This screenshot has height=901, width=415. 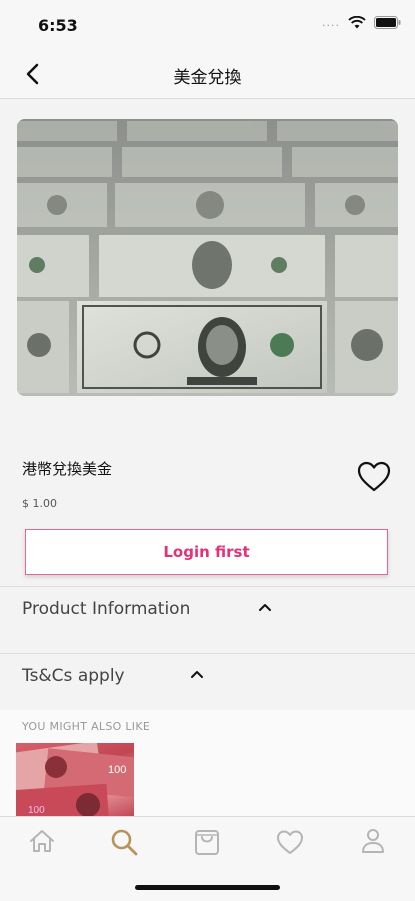 I want to click on heart-outline-icon, so click(x=374, y=476).